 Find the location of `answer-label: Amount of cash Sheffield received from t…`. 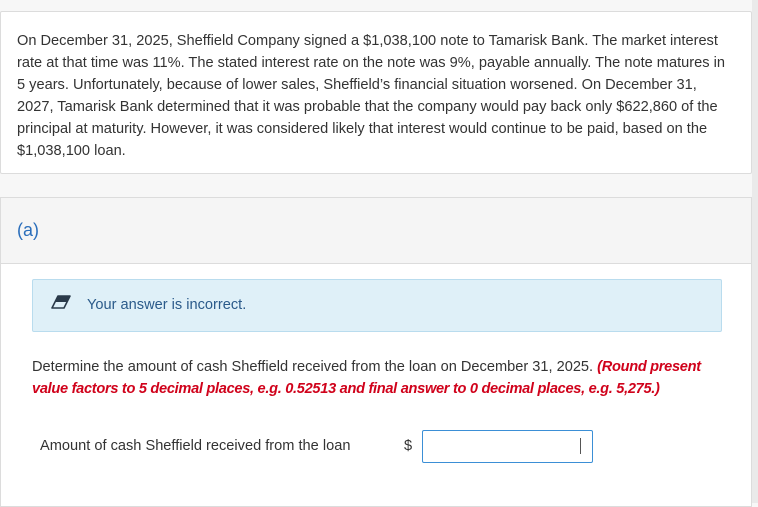

answer-label: Amount of cash Sheffield received from t… is located at coordinates (195, 446).